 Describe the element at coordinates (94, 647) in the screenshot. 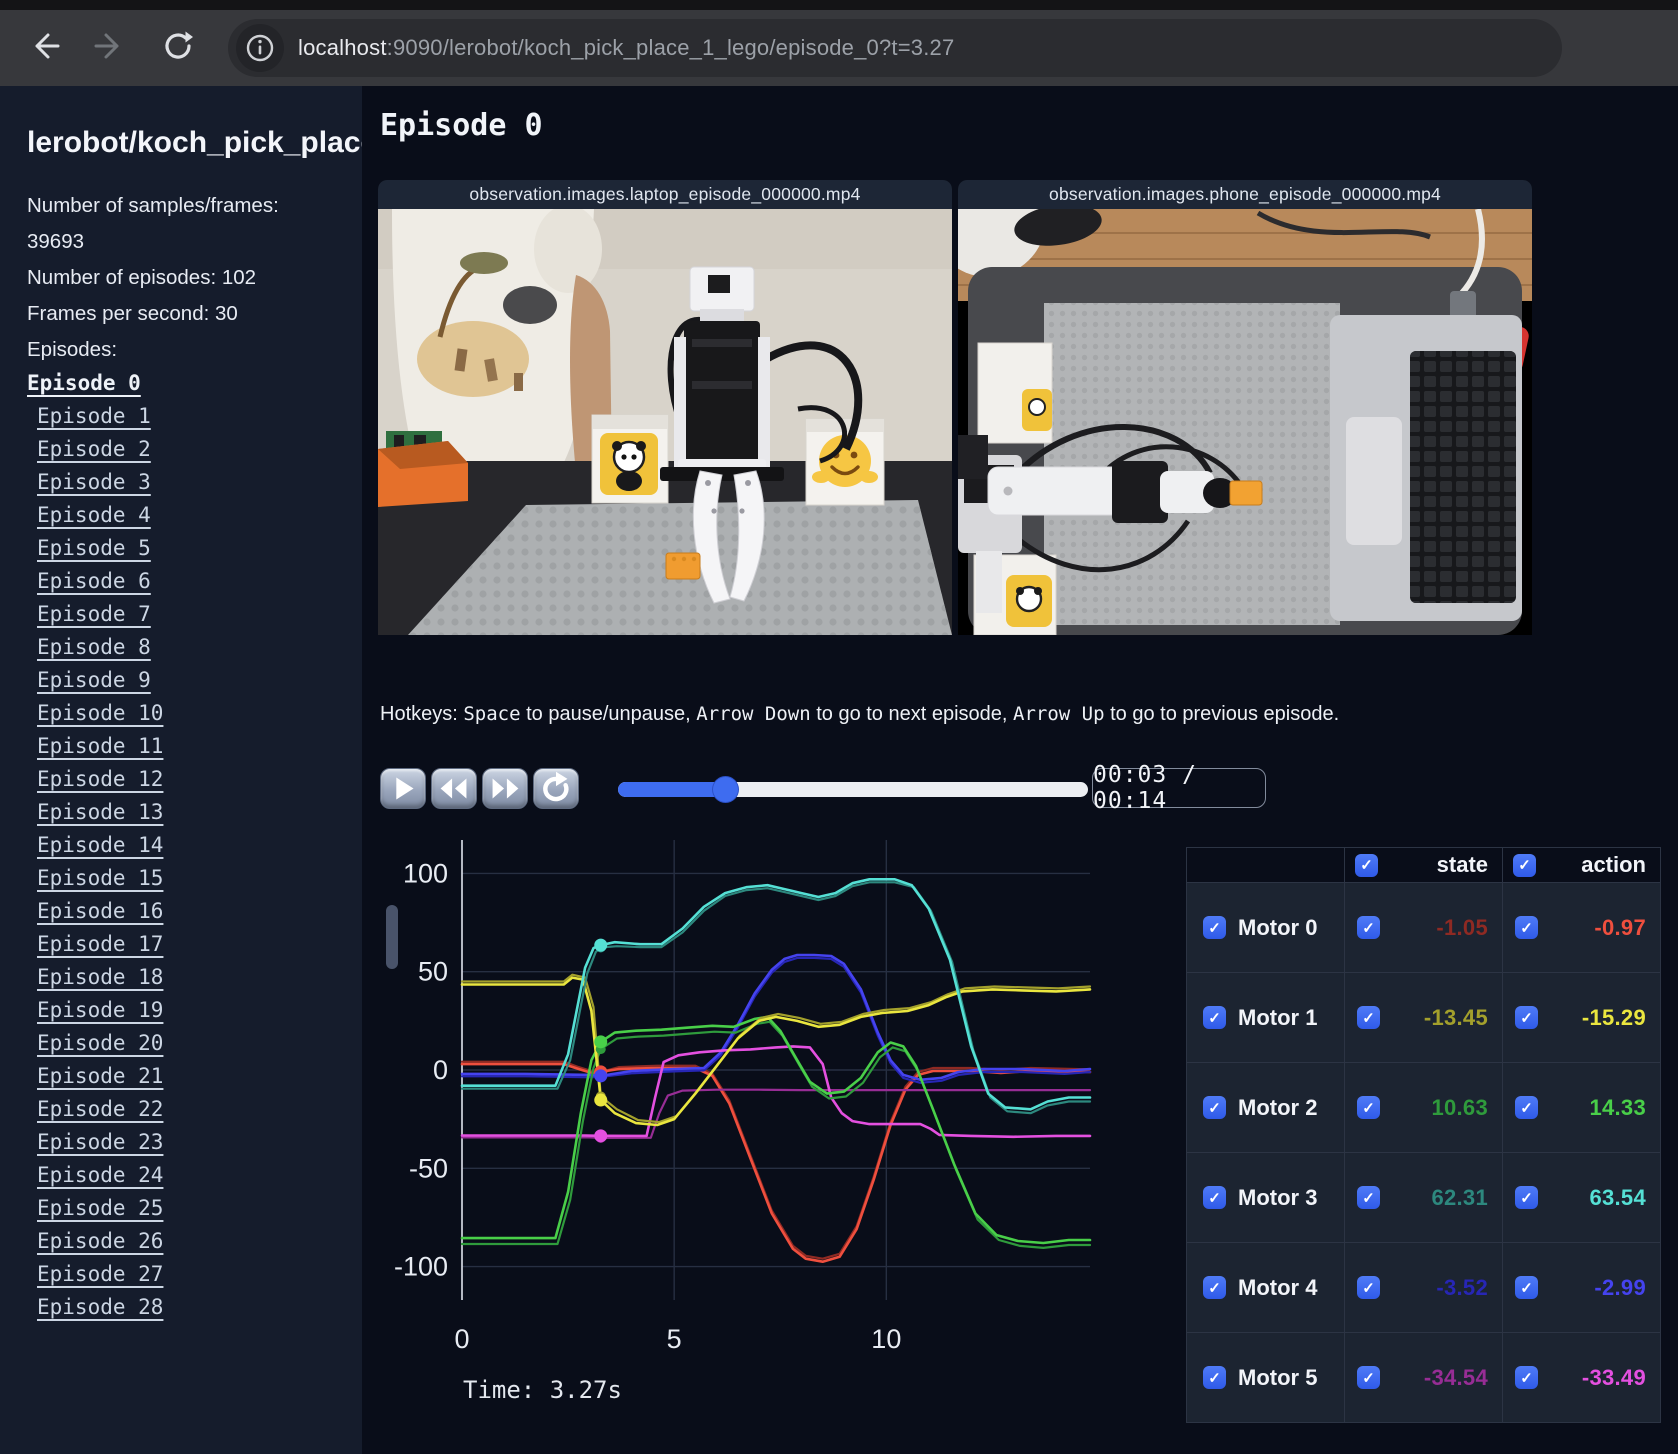

I see `episode-link-8: Episode 8` at that location.